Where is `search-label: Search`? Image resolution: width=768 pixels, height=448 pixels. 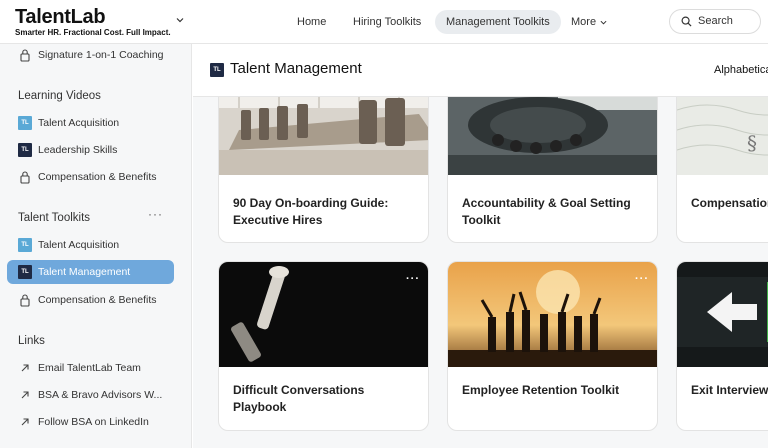 search-label: Search is located at coordinates (715, 21).